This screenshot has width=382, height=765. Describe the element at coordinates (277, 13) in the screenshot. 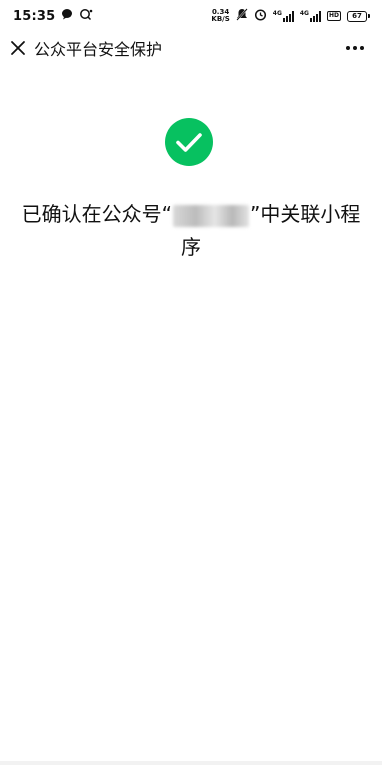

I see `signal-1-label: 4G` at that location.